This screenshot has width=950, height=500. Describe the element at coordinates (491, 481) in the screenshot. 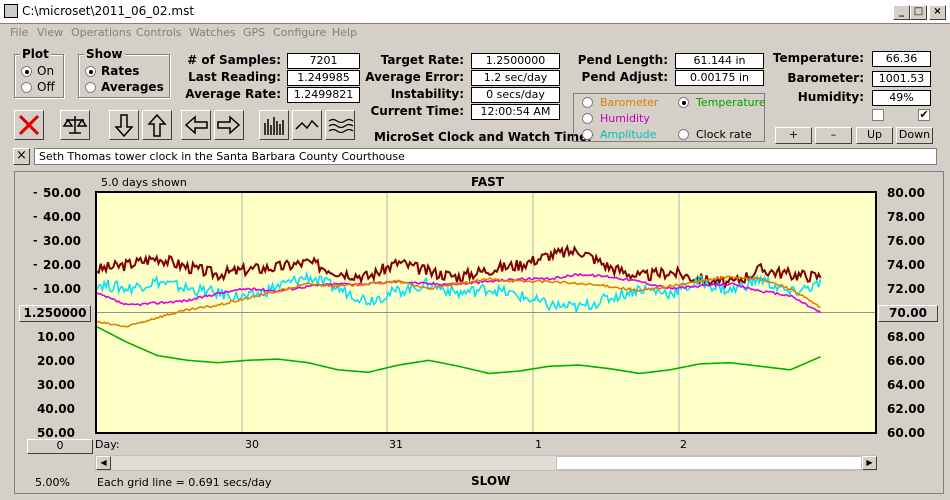

I see `slow-label: SLOW` at that location.